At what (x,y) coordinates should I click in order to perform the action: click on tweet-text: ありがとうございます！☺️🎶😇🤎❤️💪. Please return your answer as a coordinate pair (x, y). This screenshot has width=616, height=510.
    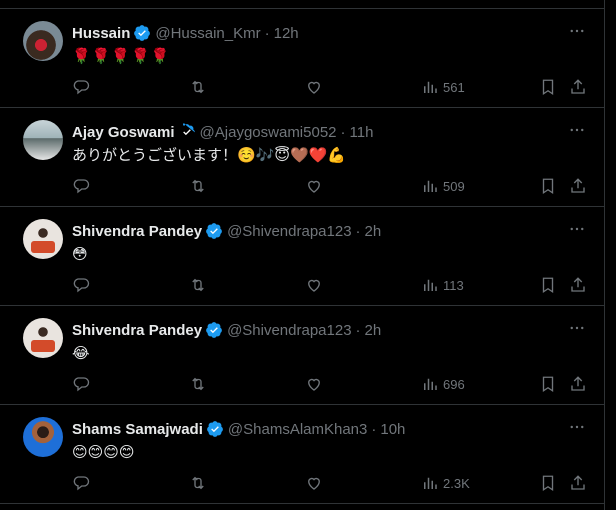
    Looking at the image, I should click on (209, 155).